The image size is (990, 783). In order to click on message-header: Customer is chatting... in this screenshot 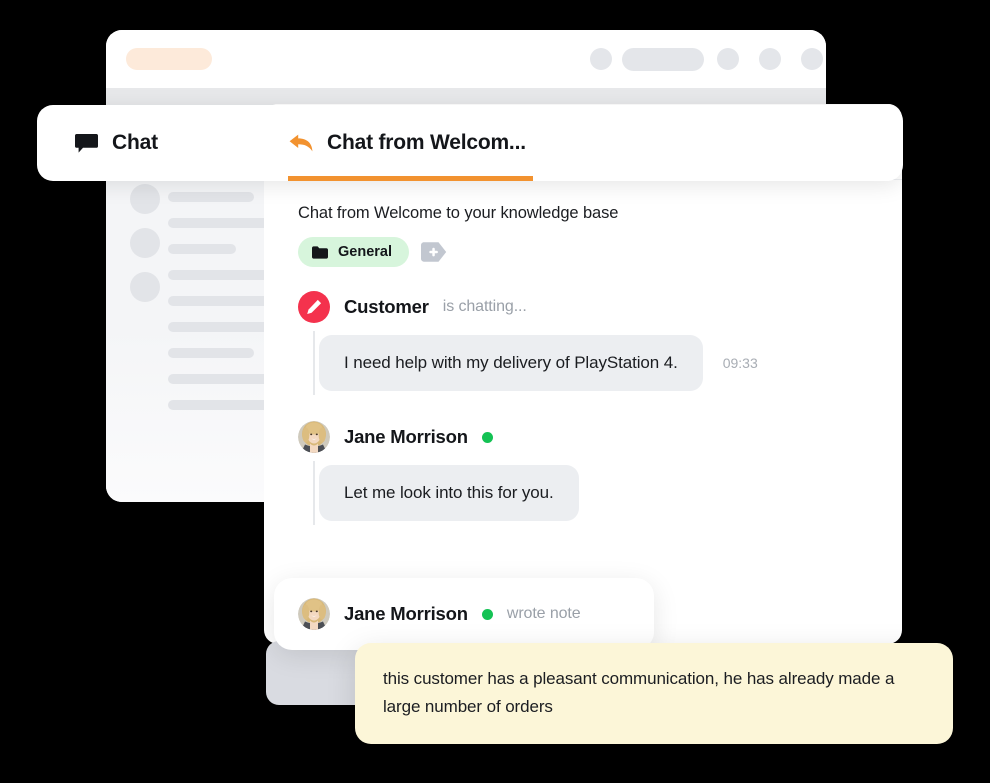, I will do `click(588, 307)`.